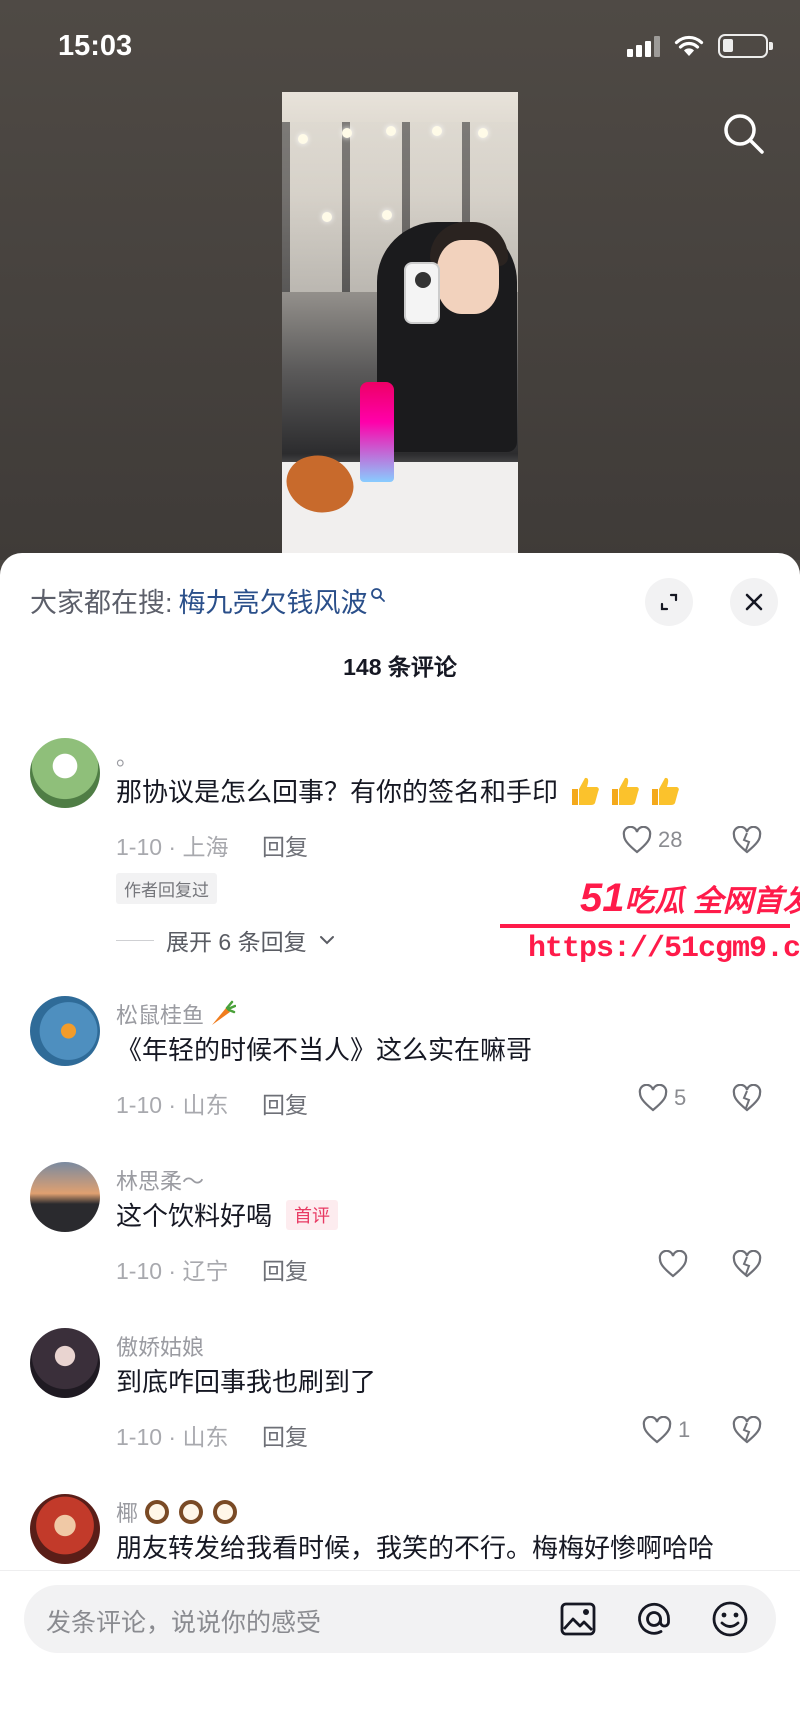 The width and height of the screenshot is (800, 1731). What do you see at coordinates (670, 839) in the screenshot?
I see `like-count: 28` at bounding box center [670, 839].